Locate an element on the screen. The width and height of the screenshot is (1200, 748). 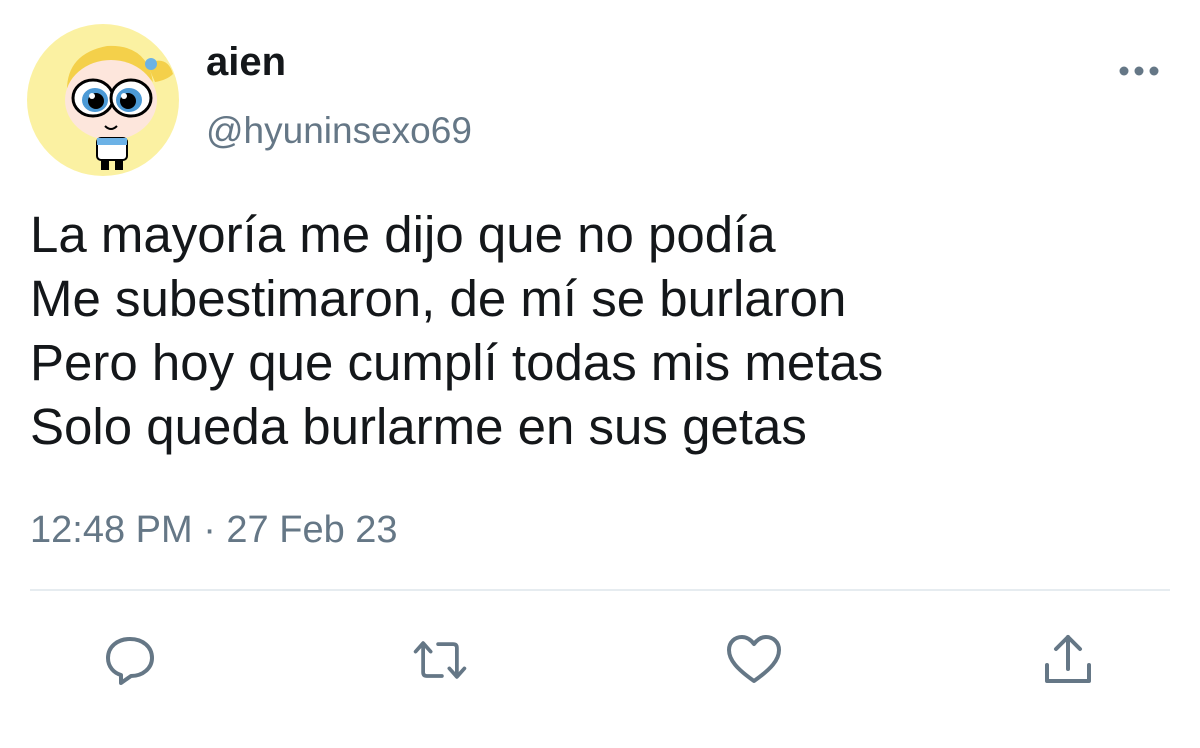
heart-icon is located at coordinates (754, 659).